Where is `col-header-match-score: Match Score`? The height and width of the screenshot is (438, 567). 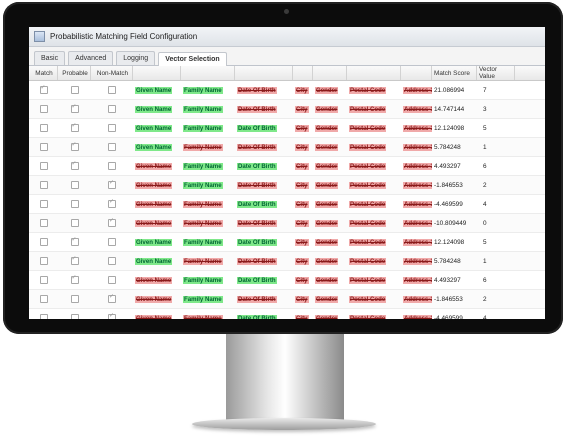 col-header-match-score: Match Score is located at coordinates (454, 73).